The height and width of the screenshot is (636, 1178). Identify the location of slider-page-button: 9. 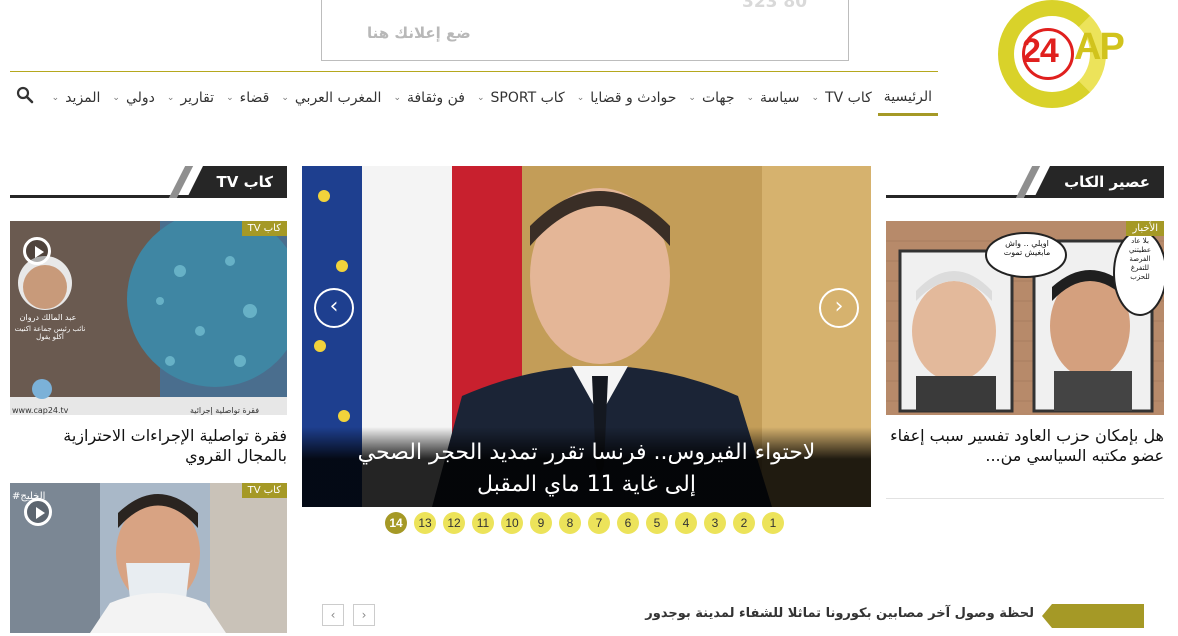
(541, 523).